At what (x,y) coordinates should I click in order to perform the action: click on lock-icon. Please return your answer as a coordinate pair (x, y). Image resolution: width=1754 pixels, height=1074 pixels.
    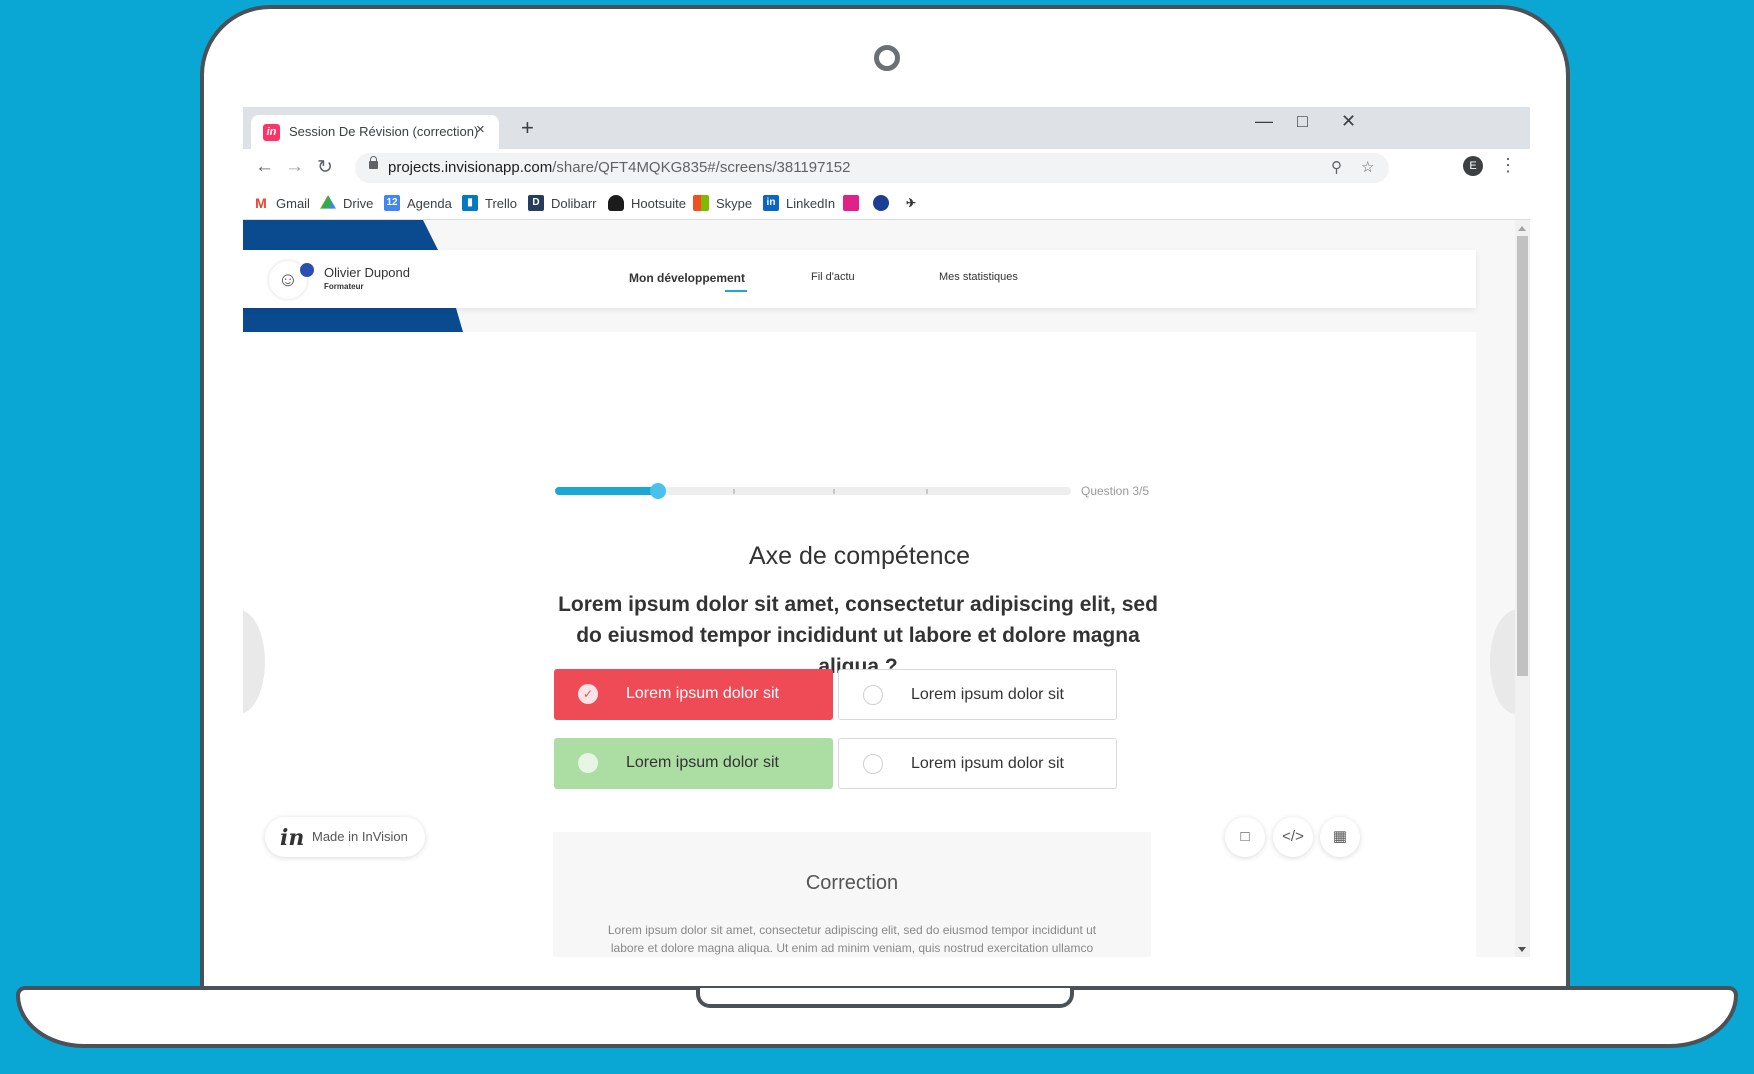
    Looking at the image, I should click on (373, 162).